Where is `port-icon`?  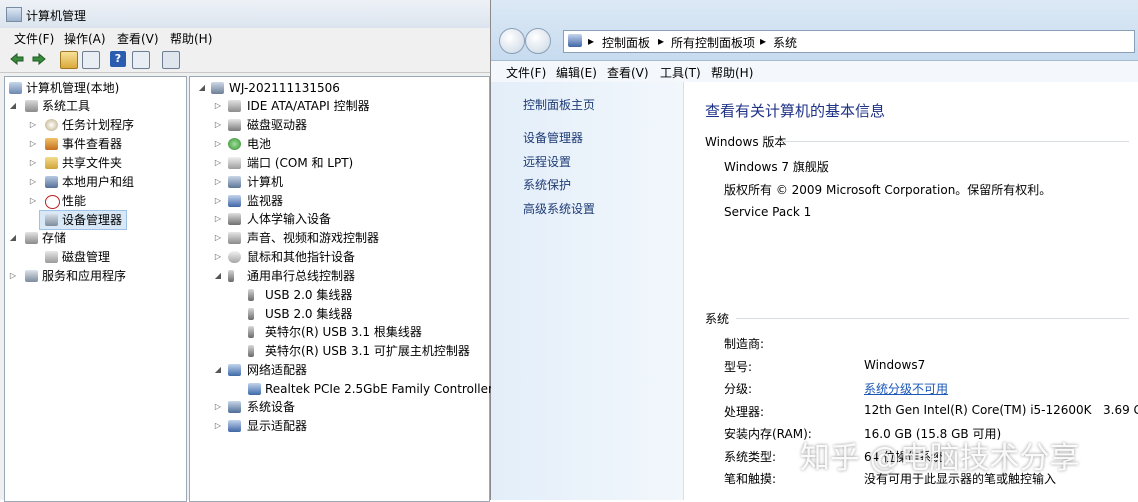 port-icon is located at coordinates (234, 163).